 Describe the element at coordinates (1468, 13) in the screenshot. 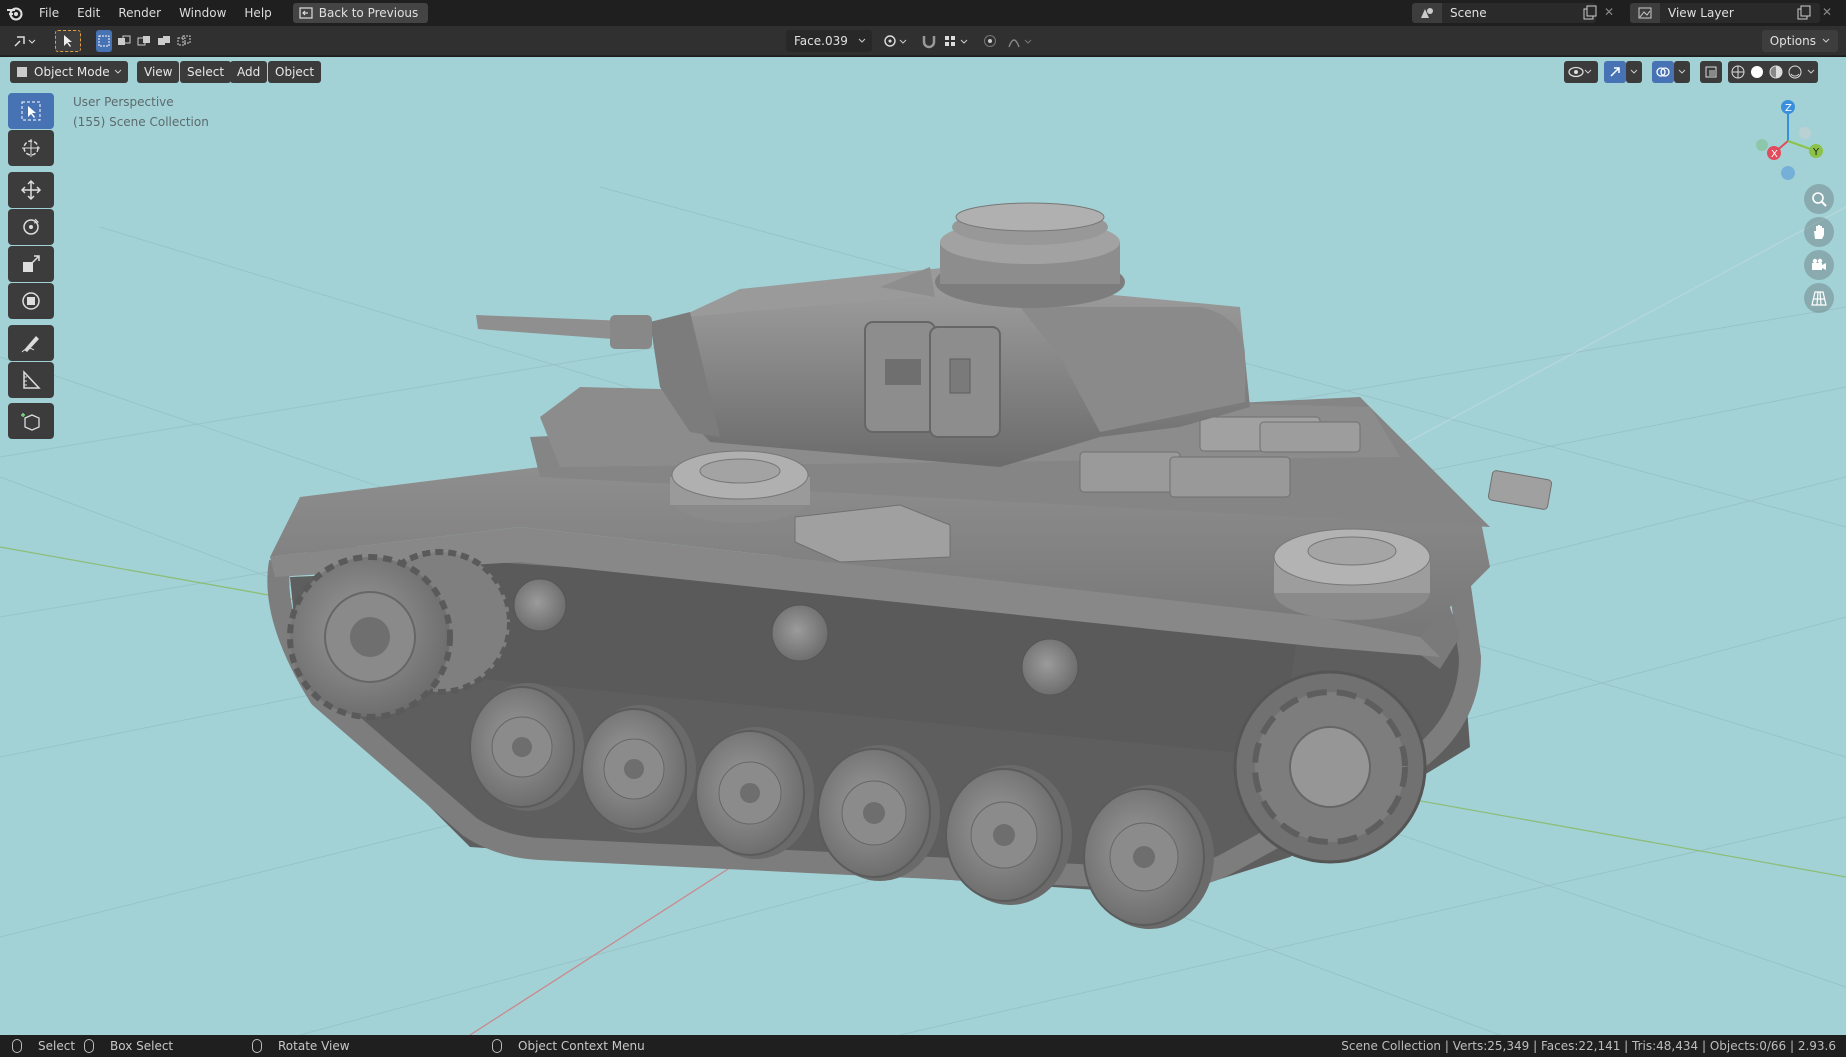

I see `scene-name: Scene` at that location.